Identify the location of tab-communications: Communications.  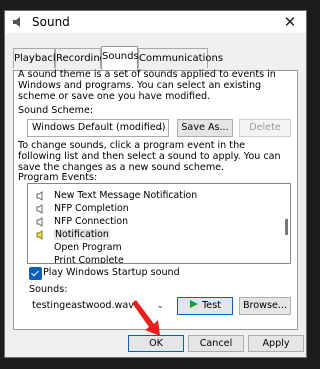
(180, 58).